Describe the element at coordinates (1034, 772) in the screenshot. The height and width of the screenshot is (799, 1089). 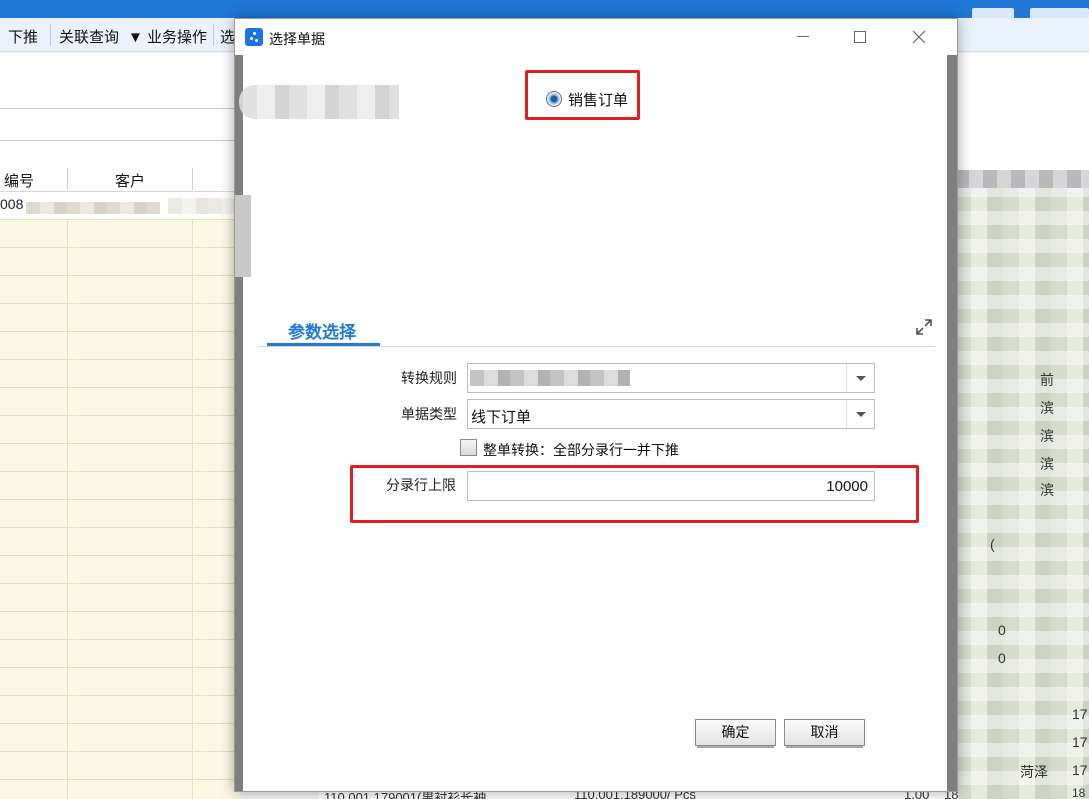
I see `detail-cell: 菏泽` at that location.